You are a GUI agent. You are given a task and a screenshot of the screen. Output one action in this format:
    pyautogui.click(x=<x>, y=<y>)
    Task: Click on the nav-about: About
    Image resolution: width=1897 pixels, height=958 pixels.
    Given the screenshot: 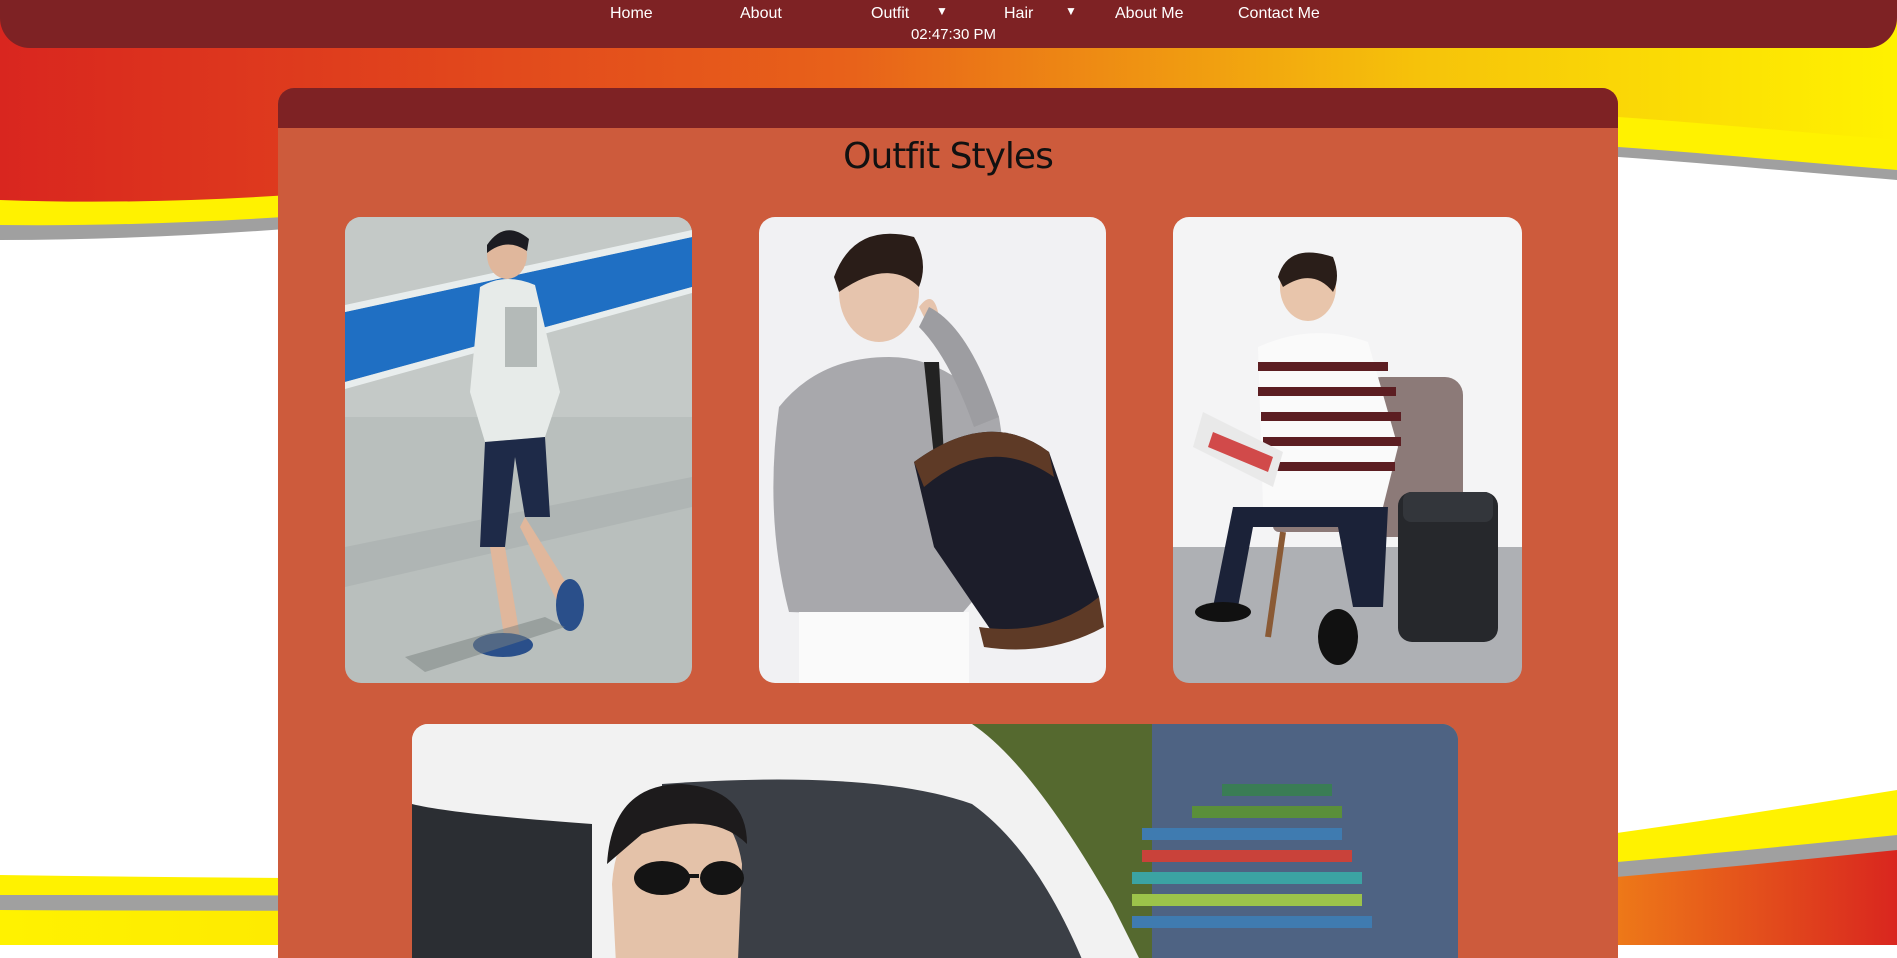 What is the action you would take?
    pyautogui.click(x=761, y=14)
    